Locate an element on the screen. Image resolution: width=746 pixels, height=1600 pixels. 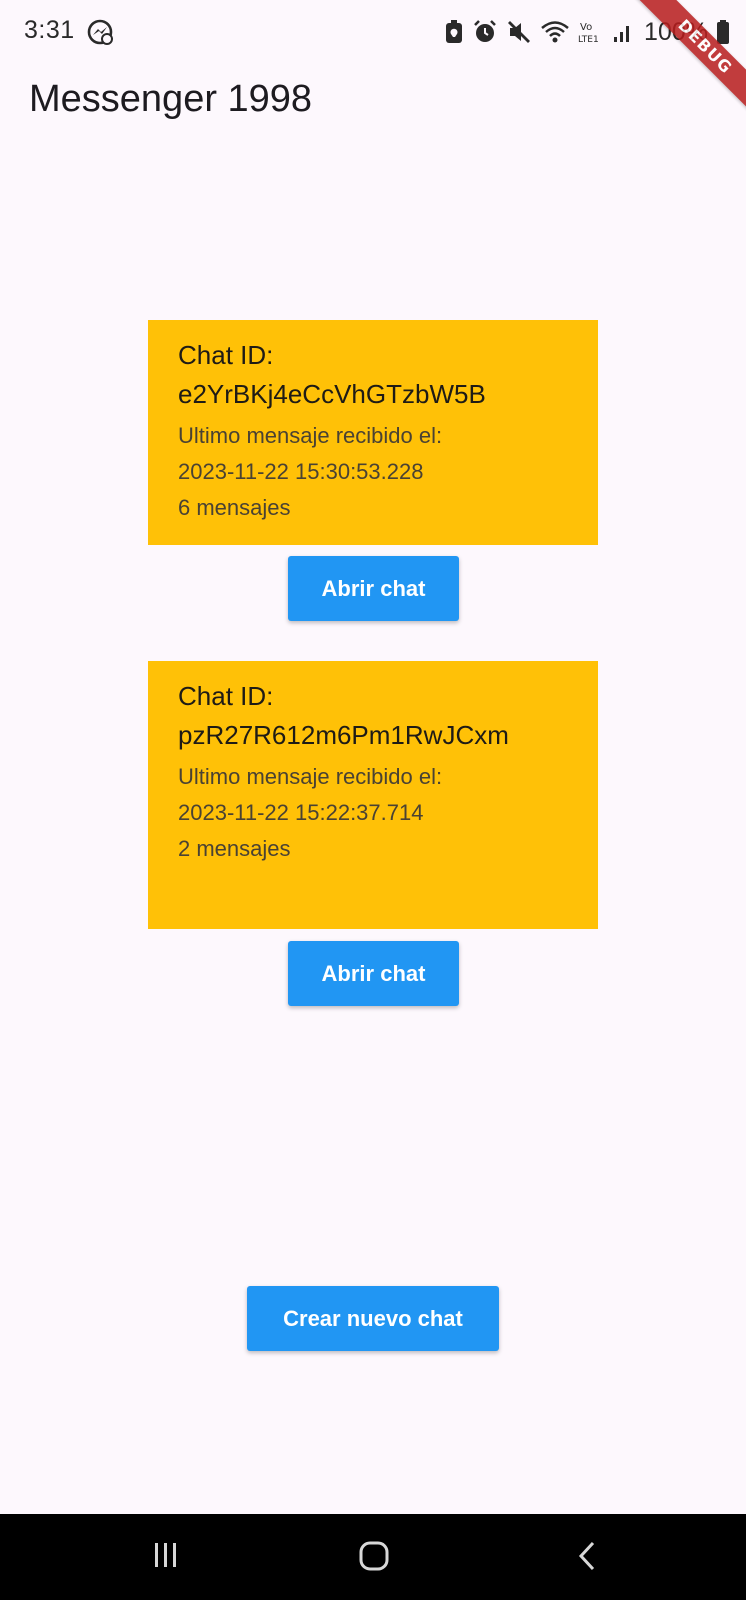
last-message-time: 2023-11-22 15:22:37.714 is located at coordinates (301, 812).